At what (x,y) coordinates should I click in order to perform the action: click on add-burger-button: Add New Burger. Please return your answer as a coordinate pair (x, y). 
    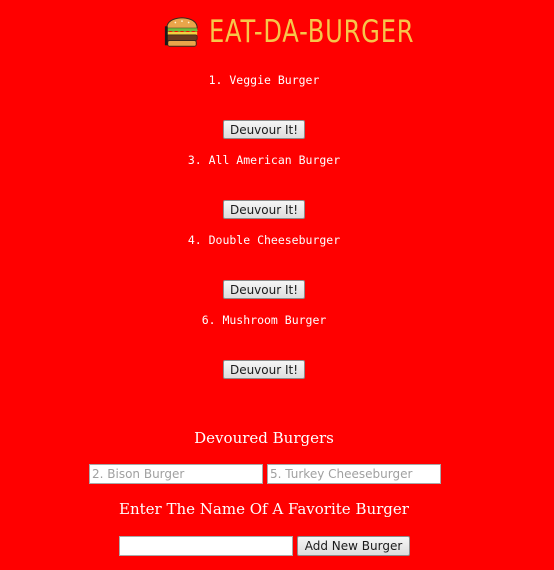
    Looking at the image, I should click on (353, 546).